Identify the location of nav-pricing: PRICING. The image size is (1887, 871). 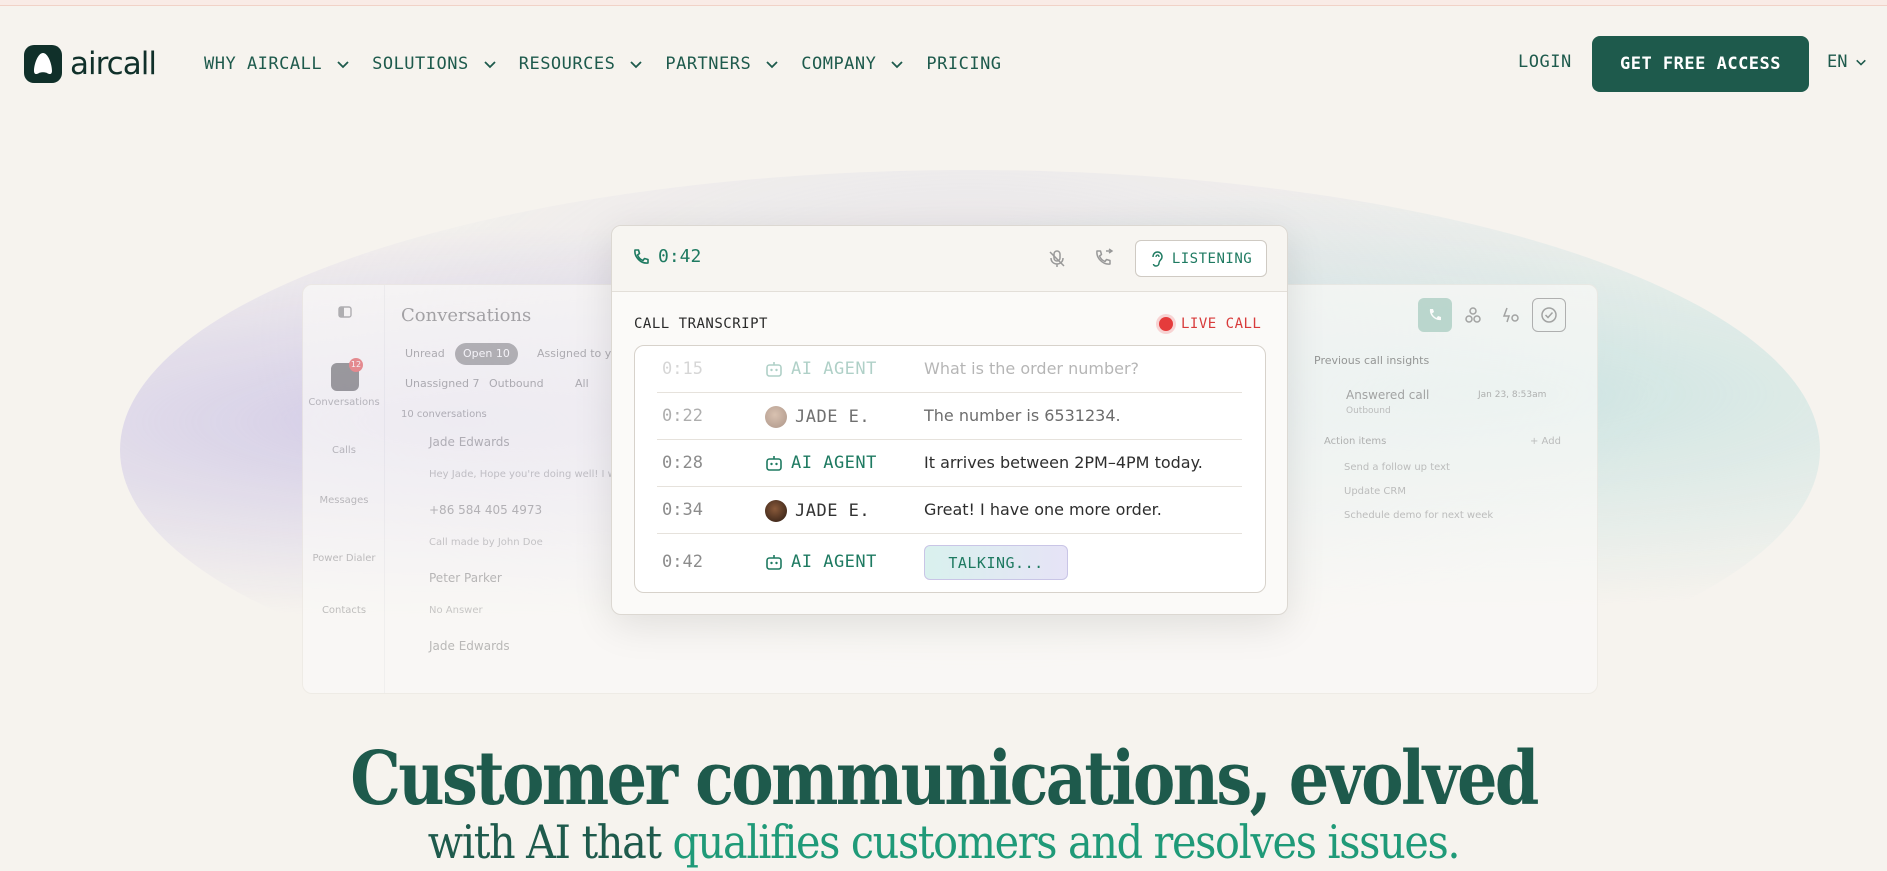
(963, 64).